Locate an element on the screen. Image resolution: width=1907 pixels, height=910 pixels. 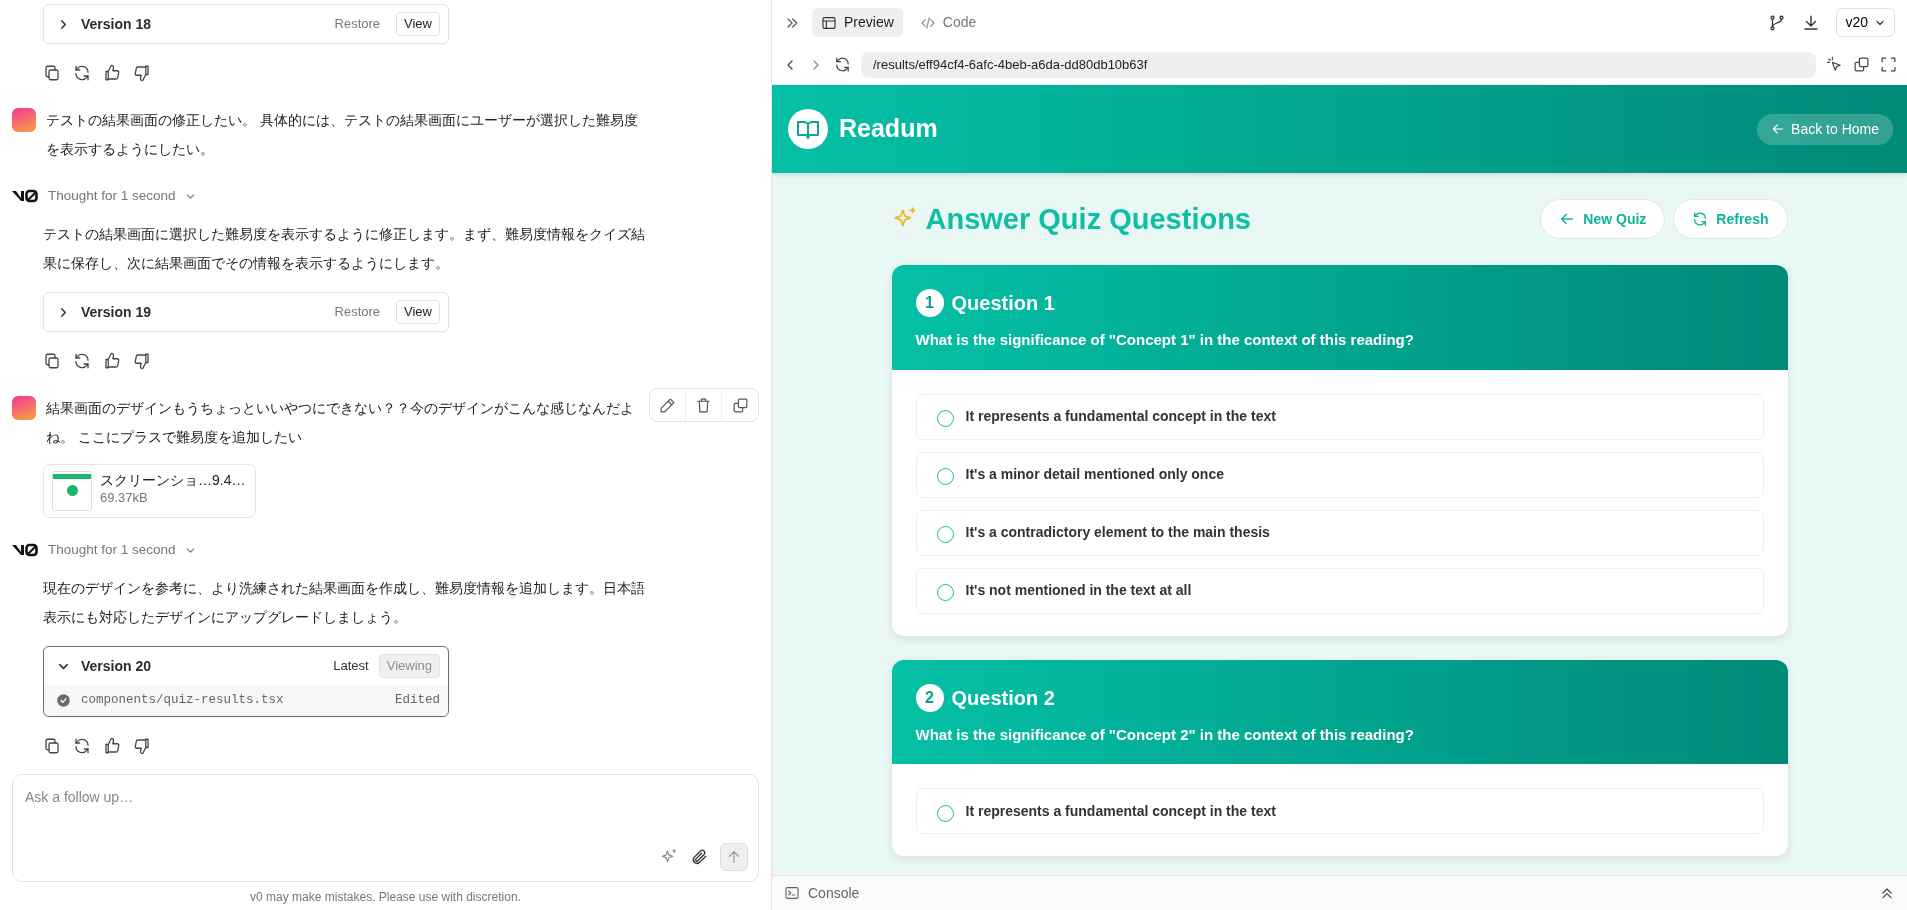
attachment-size: 69.37kB is located at coordinates (124, 498).